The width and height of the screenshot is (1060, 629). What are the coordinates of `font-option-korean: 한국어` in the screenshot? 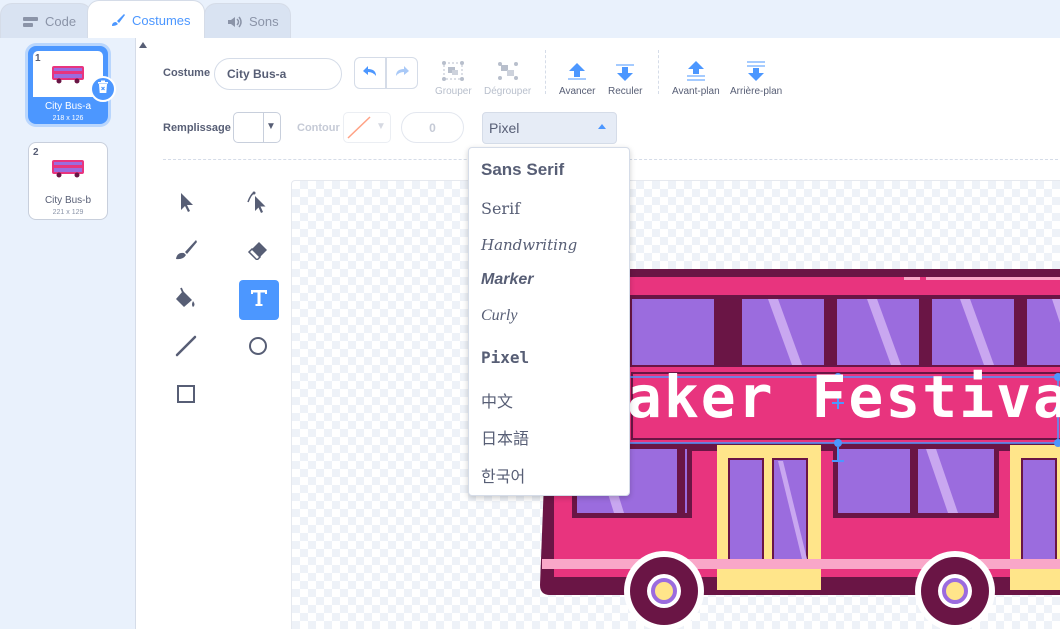 It's located at (503, 475).